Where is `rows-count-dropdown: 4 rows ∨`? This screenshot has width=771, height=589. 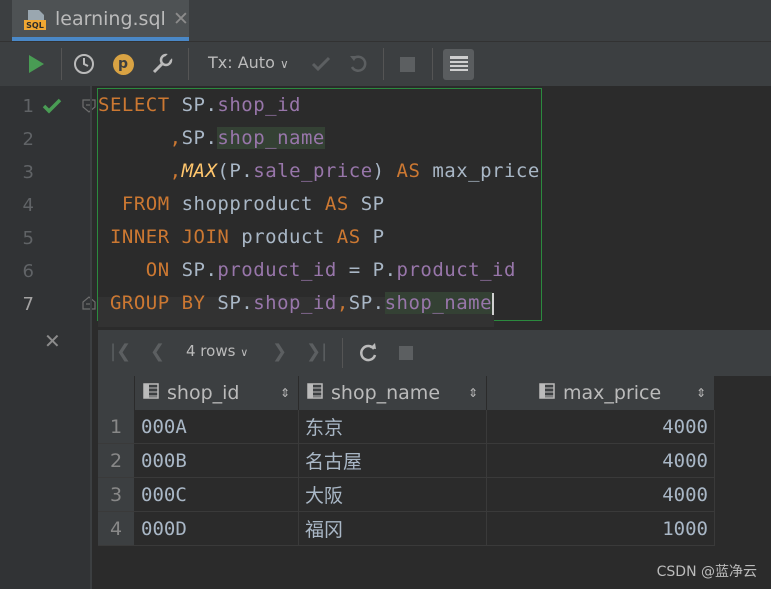 rows-count-dropdown: 4 rows ∨ is located at coordinates (217, 351).